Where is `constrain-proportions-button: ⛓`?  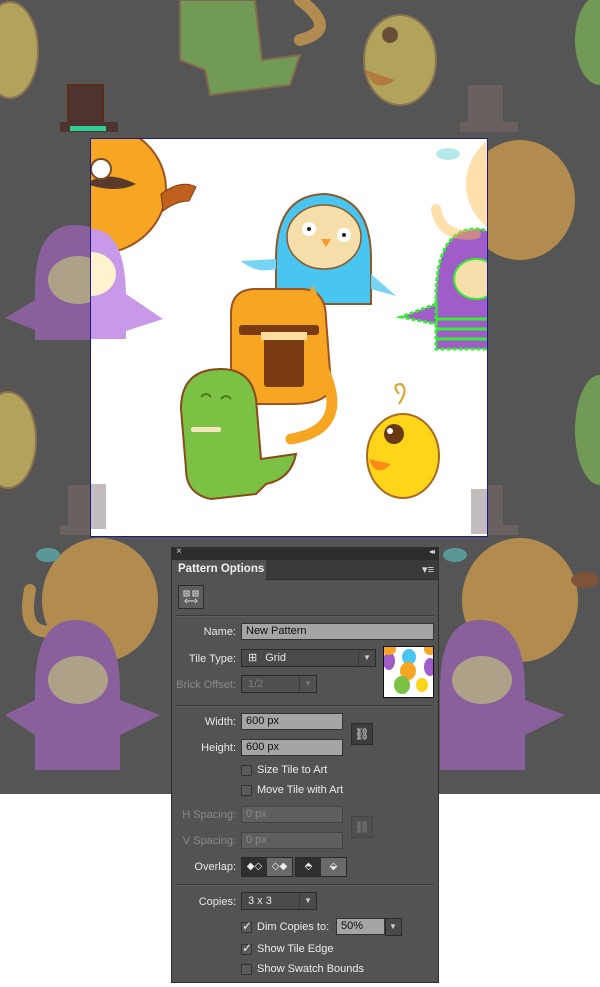
constrain-proportions-button: ⛓ is located at coordinates (362, 734).